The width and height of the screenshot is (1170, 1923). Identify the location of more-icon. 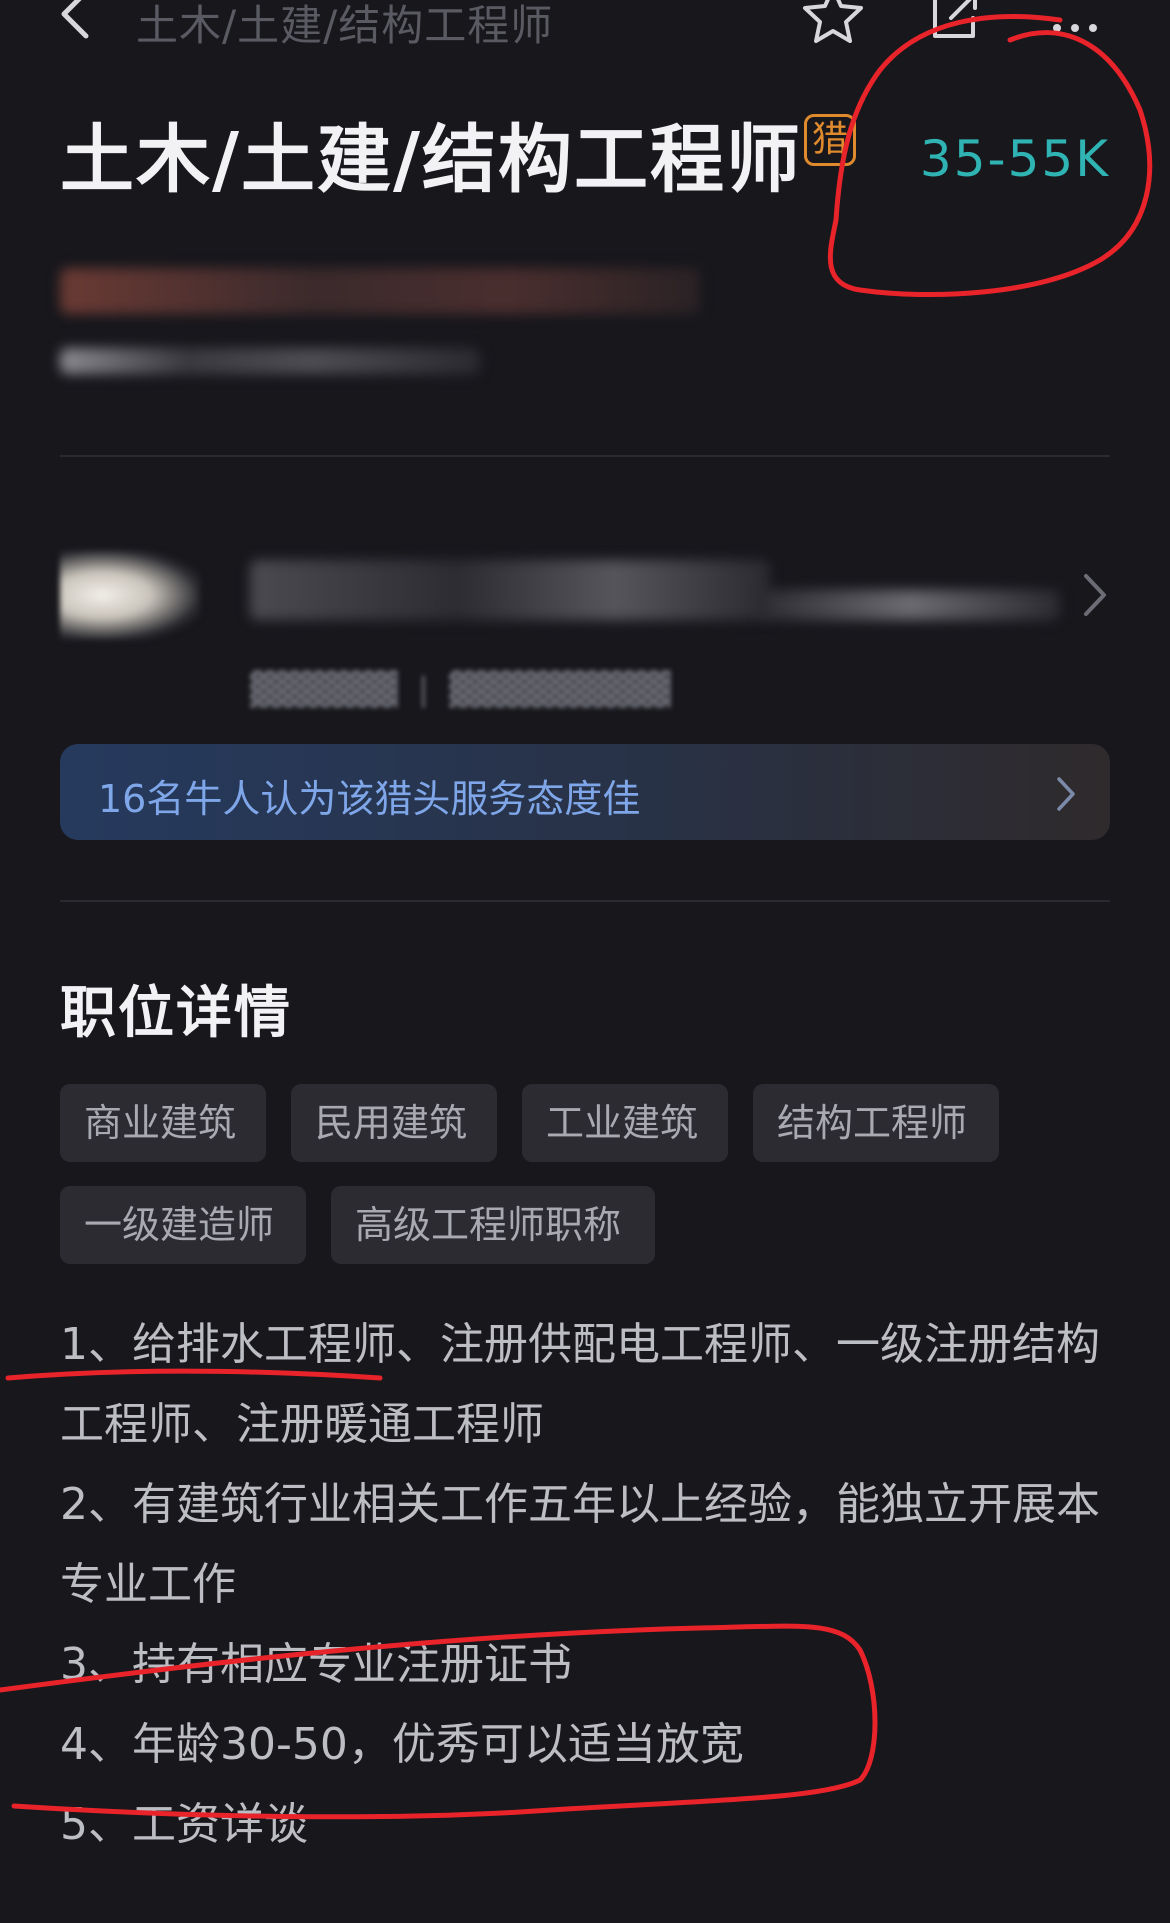
(1075, 22).